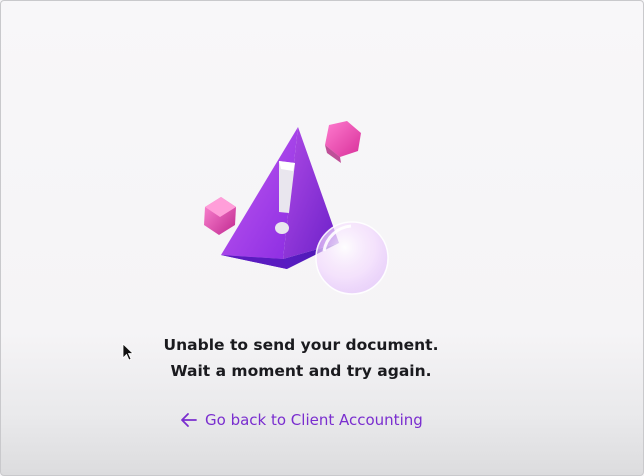  I want to click on back-to-client-accounting-link: Go back to Client Accounting, so click(301, 420).